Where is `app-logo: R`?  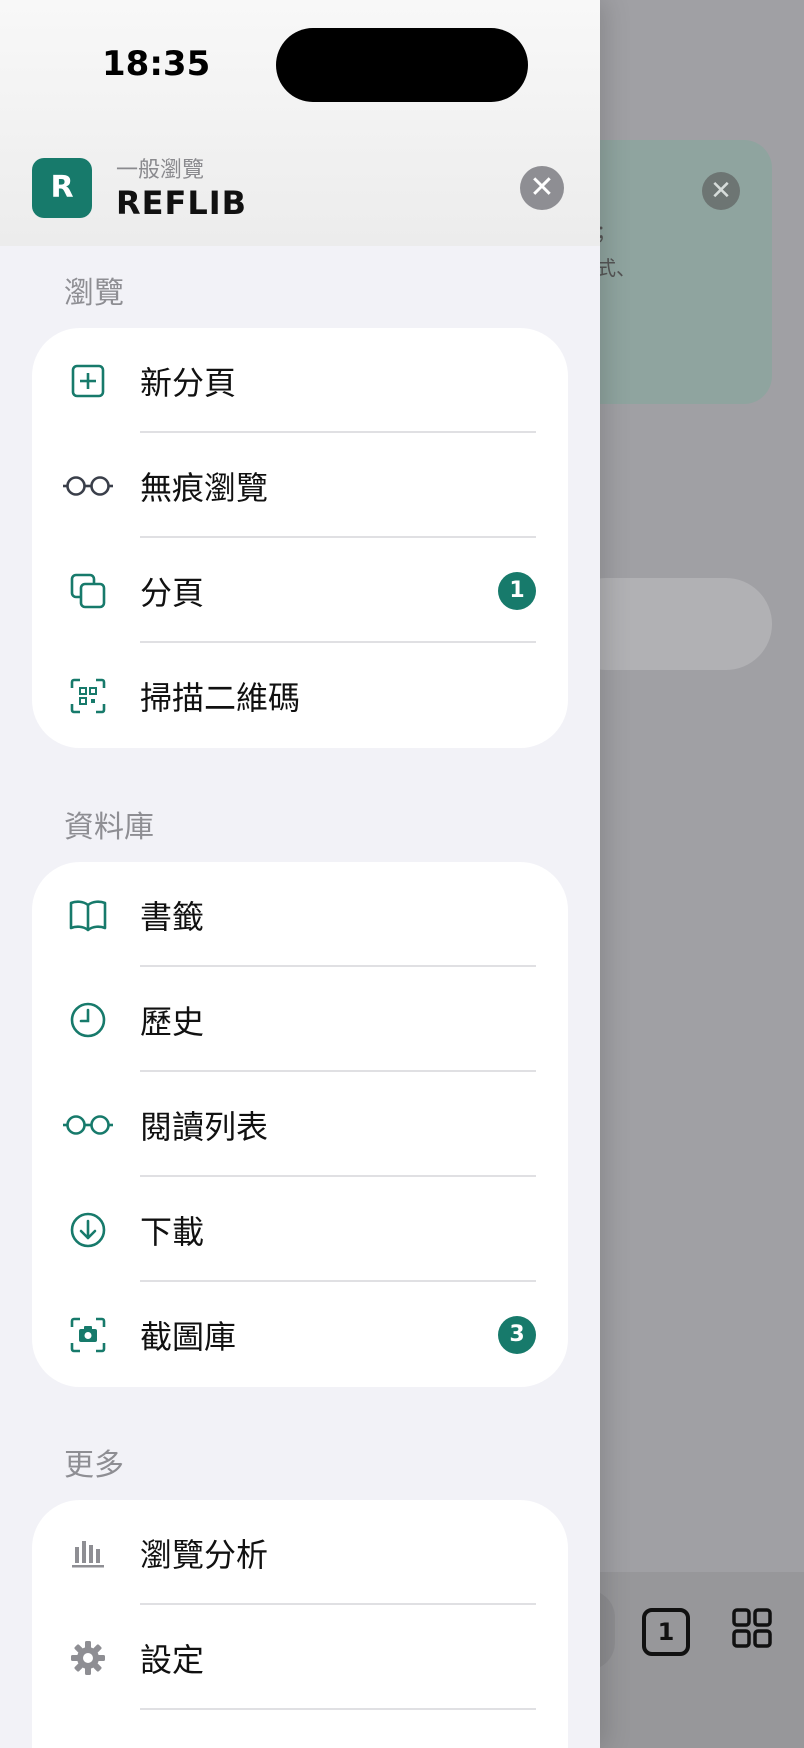
app-logo: R is located at coordinates (62, 188).